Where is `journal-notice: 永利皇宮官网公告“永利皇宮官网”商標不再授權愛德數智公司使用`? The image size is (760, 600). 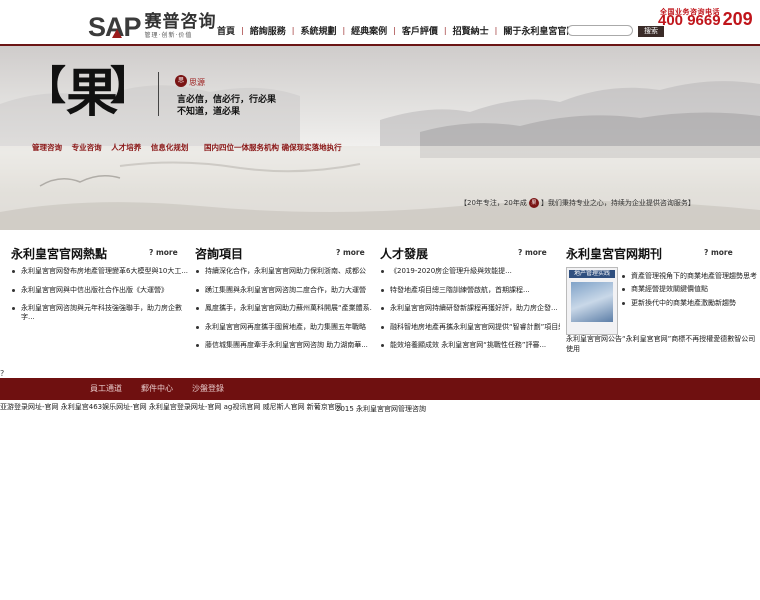 journal-notice: 永利皇宮官网公告“永利皇宮官网”商標不再授權愛德數智公司使用 is located at coordinates (661, 344).